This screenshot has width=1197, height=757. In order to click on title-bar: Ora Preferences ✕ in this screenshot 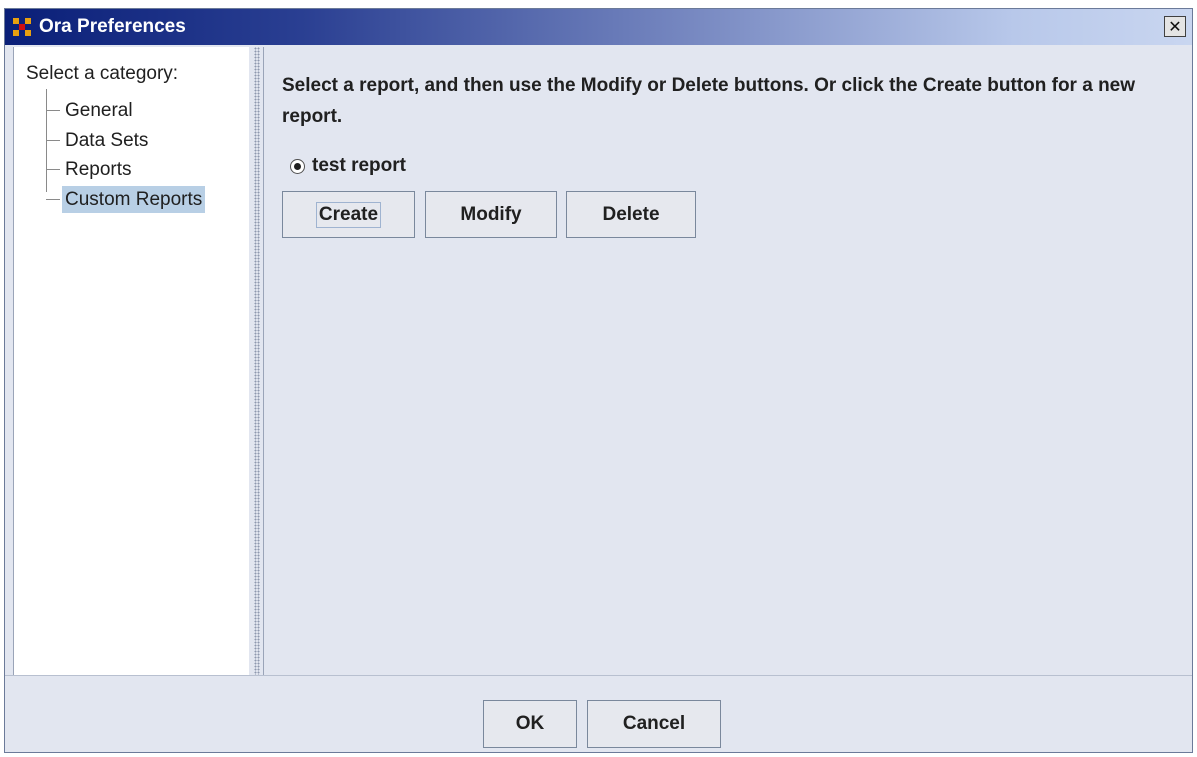, I will do `click(598, 27)`.